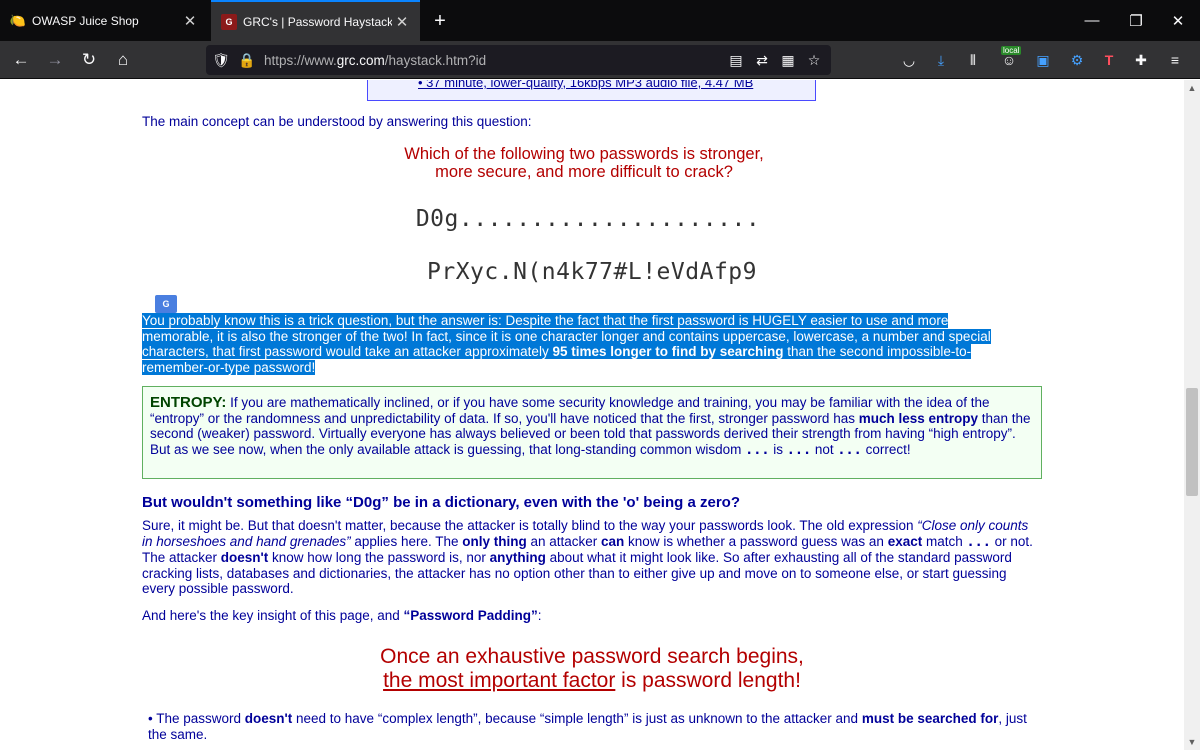 This screenshot has height=750, width=1200. What do you see at coordinates (1192, 442) in the screenshot?
I see `scrollbar-thumb` at bounding box center [1192, 442].